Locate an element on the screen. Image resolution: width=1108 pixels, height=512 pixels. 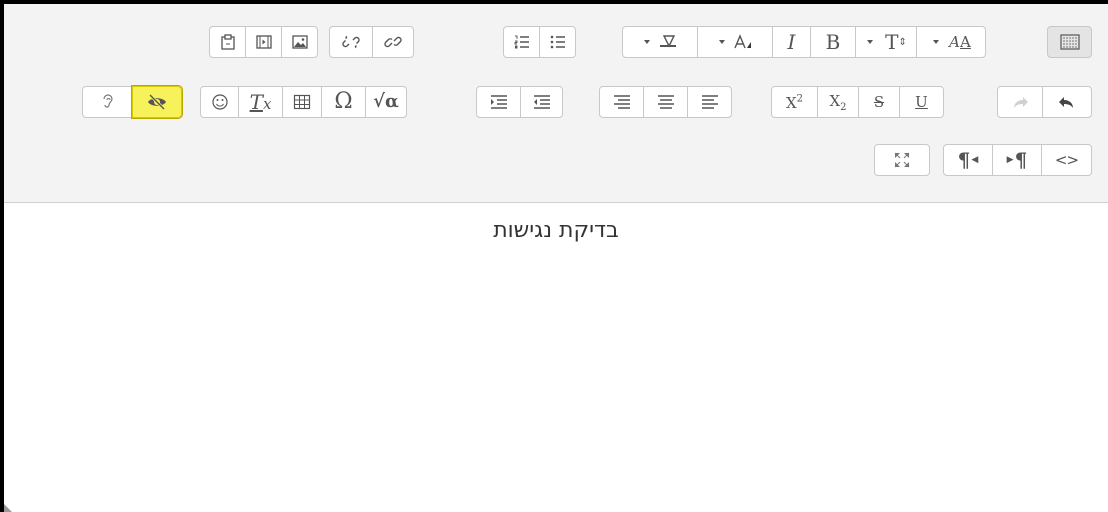
indent-button is located at coordinates (498, 102).